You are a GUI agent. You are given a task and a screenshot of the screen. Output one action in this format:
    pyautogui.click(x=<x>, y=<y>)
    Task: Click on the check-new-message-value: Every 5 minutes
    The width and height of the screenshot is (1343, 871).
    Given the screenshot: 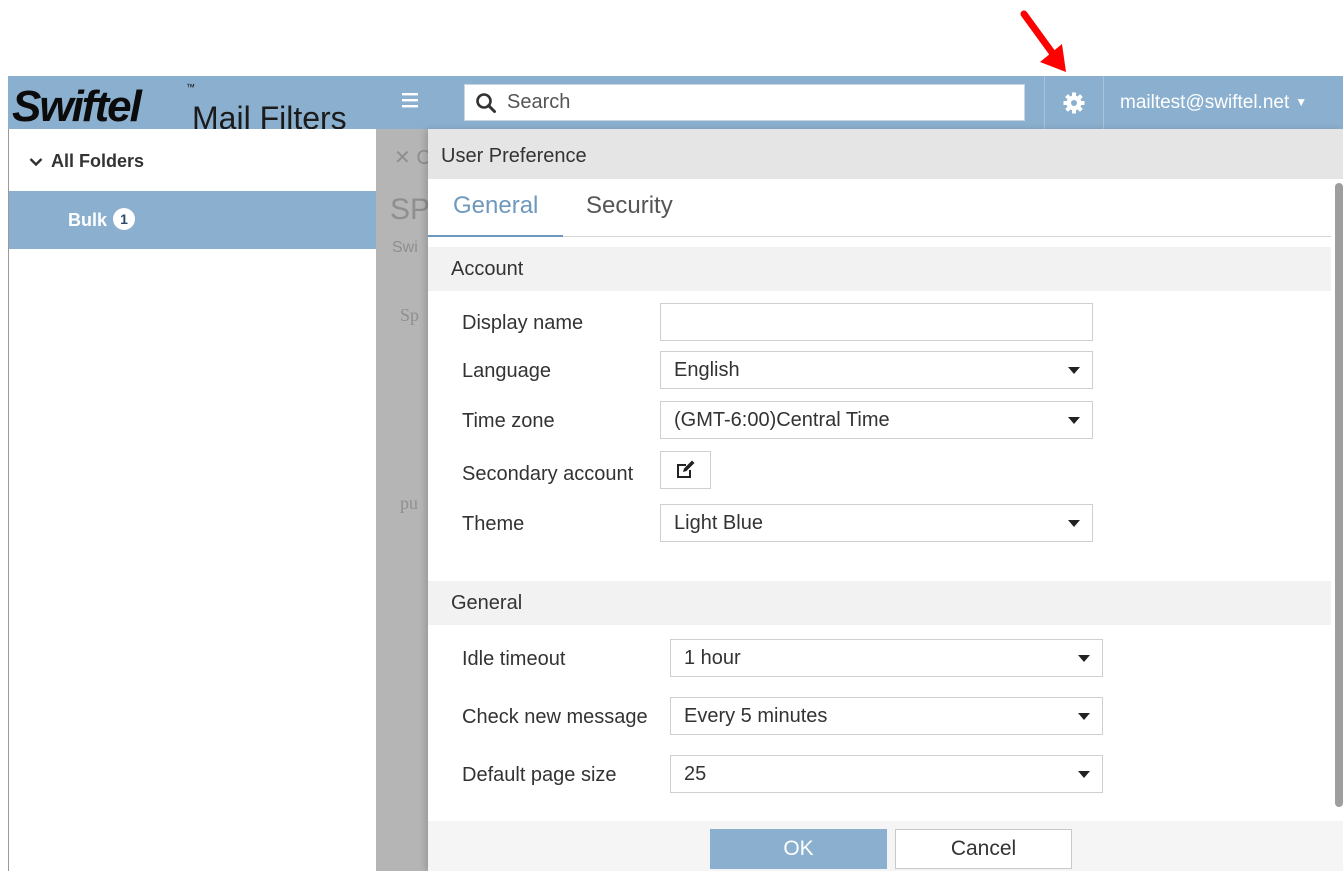 What is the action you would take?
    pyautogui.click(x=756, y=716)
    